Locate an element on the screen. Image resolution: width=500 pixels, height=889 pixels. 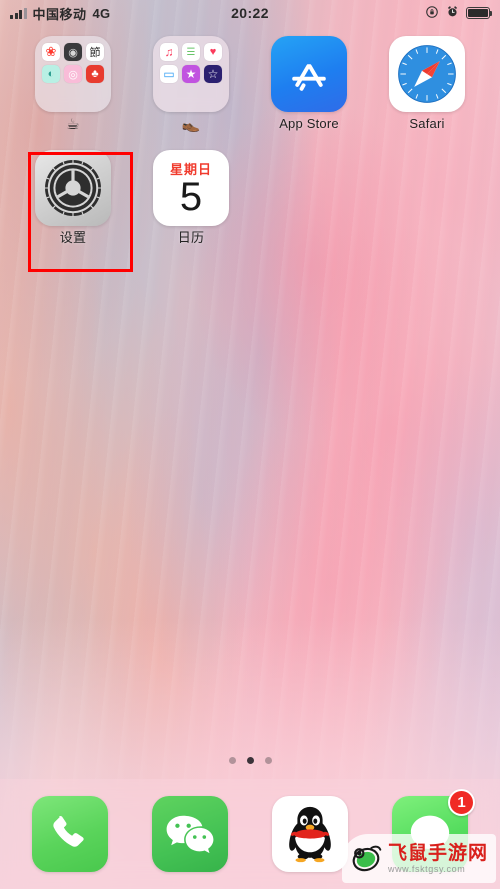
mini-taobao-icon: ♣ is located at coordinates (95, 74).